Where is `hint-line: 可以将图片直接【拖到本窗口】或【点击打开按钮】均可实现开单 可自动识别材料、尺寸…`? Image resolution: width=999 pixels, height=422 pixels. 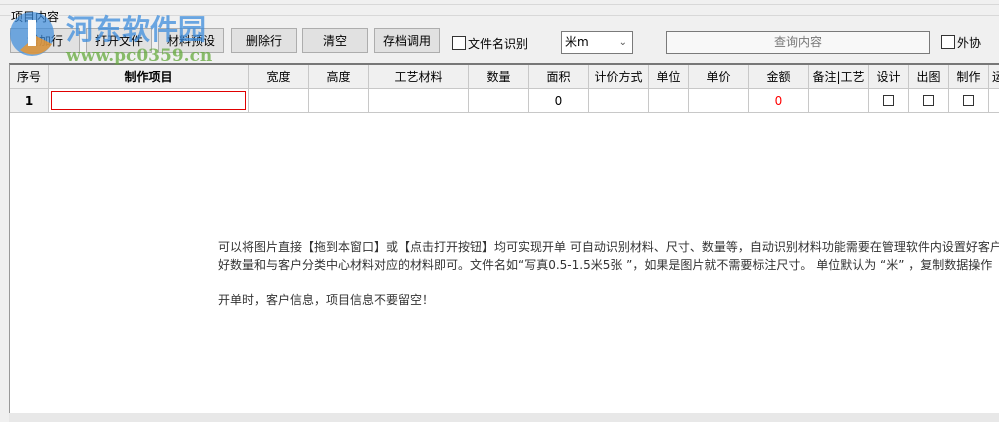
hint-line: 可以将图片直接【拖到本窗口】或【点击打开按钮】均可实现开单 可自动识别材料、尺寸… is located at coordinates (608, 247).